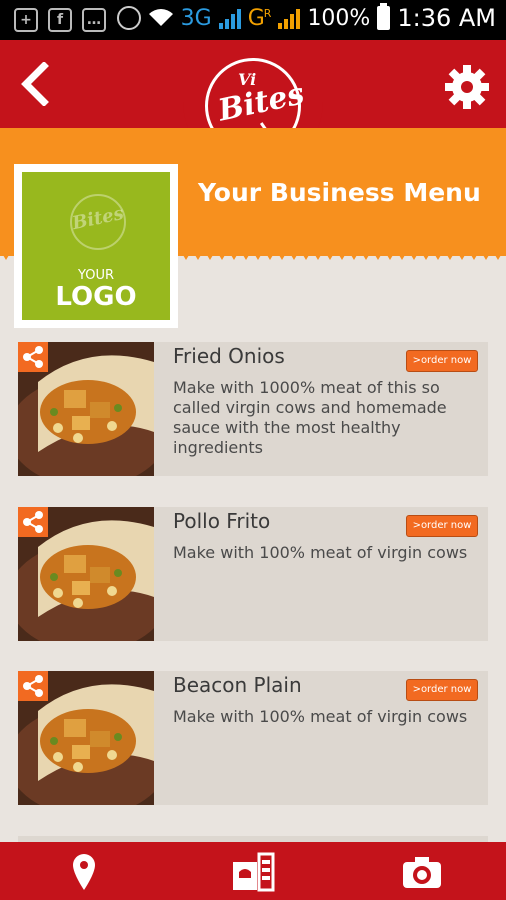  I want to click on back-arrow-icon, so click(36, 84).